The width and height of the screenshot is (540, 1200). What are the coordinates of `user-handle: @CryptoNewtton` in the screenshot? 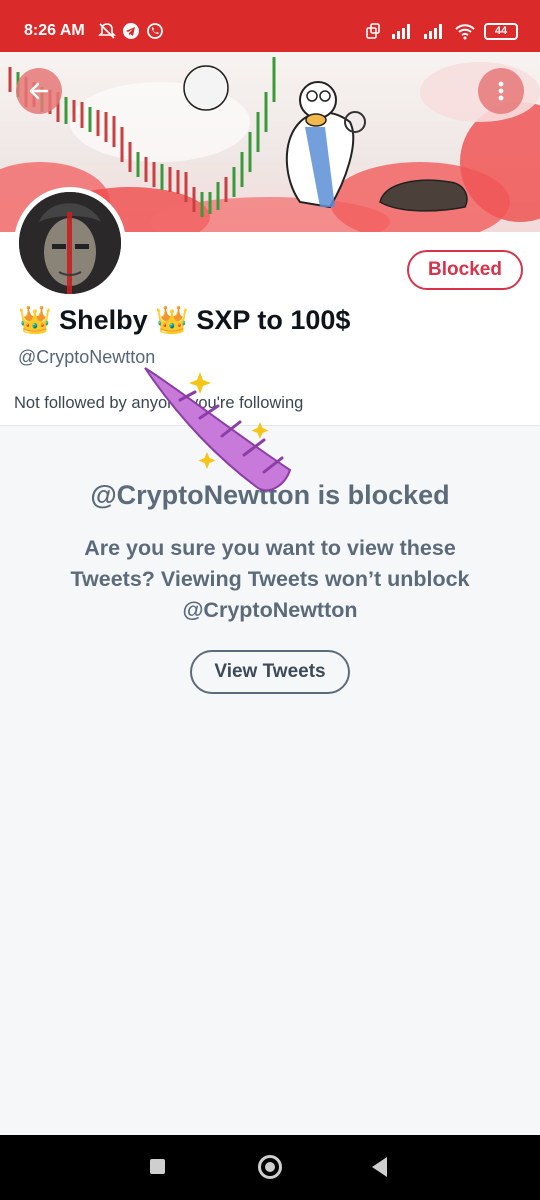 It's located at (87, 357).